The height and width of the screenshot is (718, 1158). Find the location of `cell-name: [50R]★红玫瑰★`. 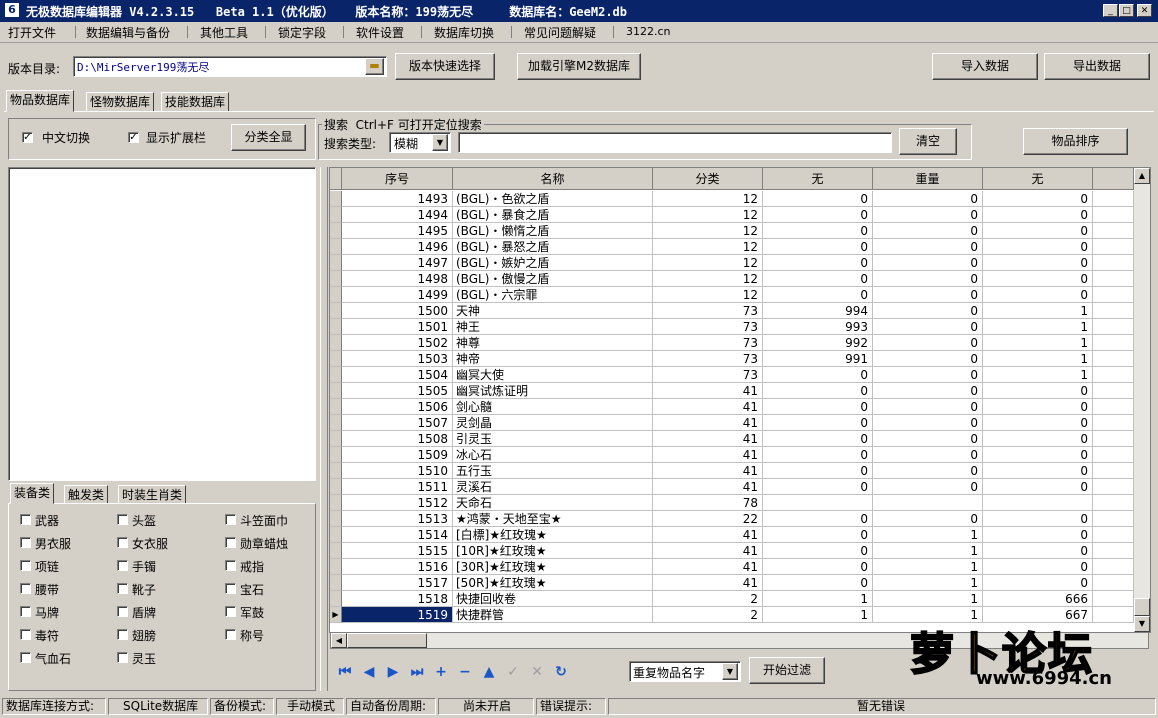

cell-name: [50R]★红玫瑰★ is located at coordinates (553, 583).